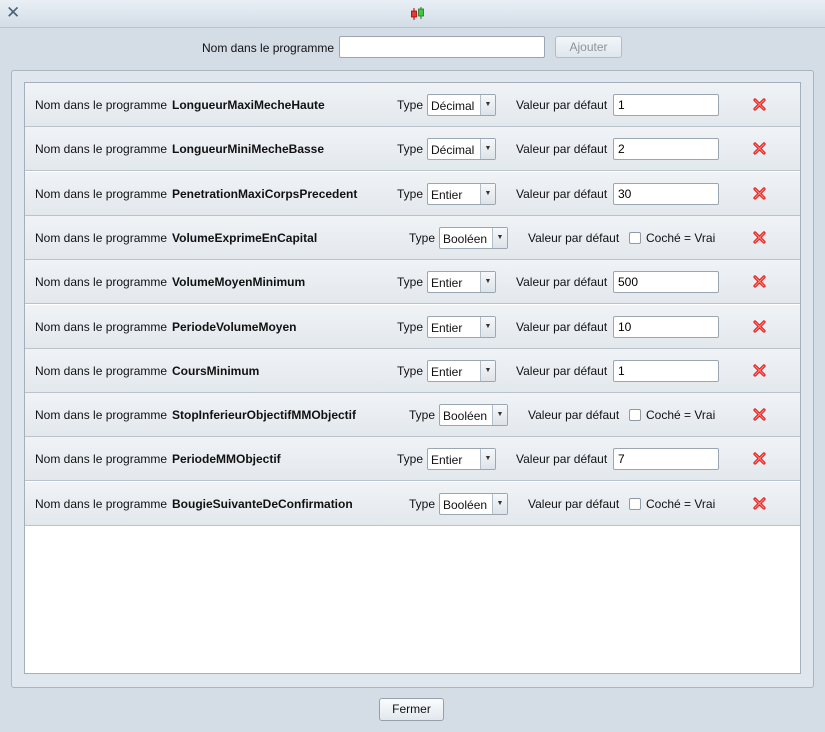  I want to click on variable-name: StopInferieurObjectifMMObjectif, so click(264, 415).